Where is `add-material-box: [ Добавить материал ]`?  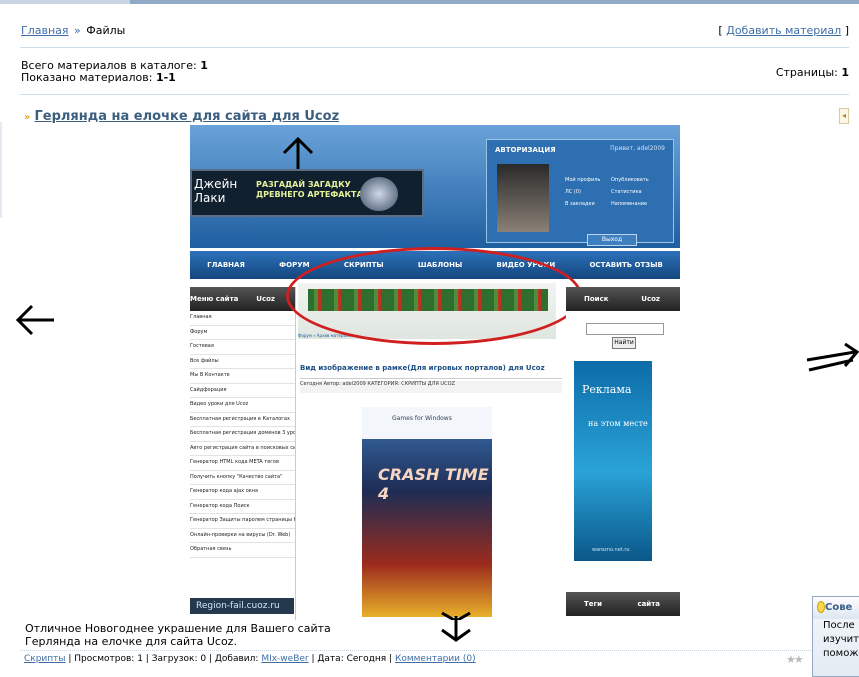 add-material-box: [ Добавить материал ] is located at coordinates (783, 30).